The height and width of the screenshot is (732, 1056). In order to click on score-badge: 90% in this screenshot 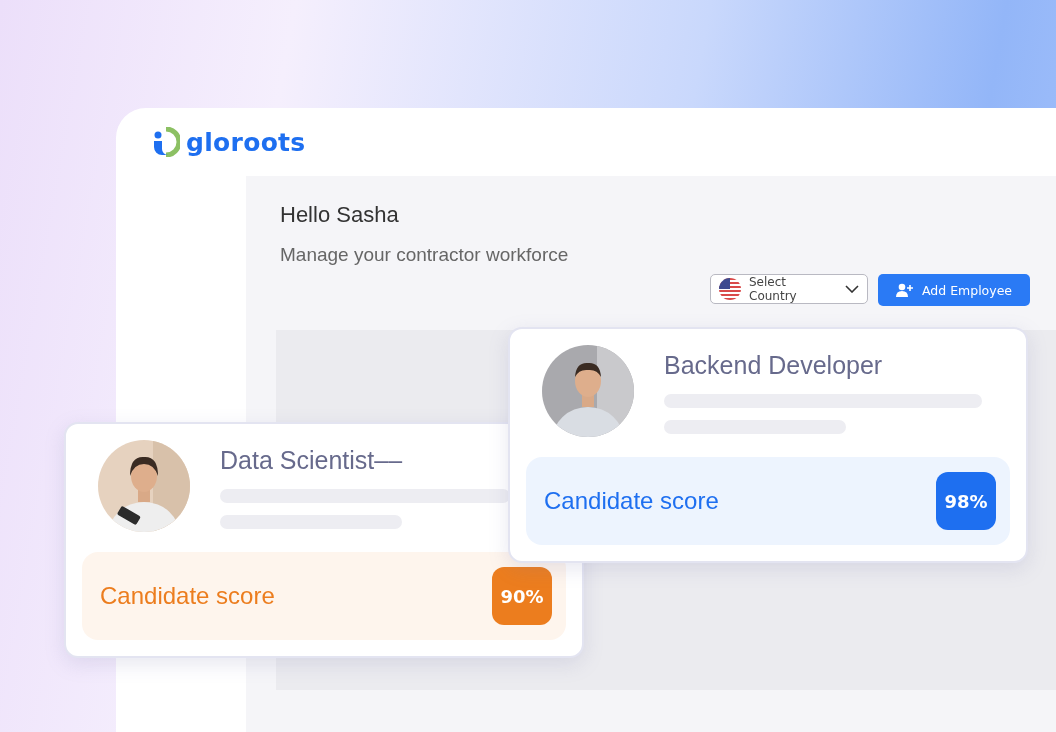, I will do `click(522, 596)`.